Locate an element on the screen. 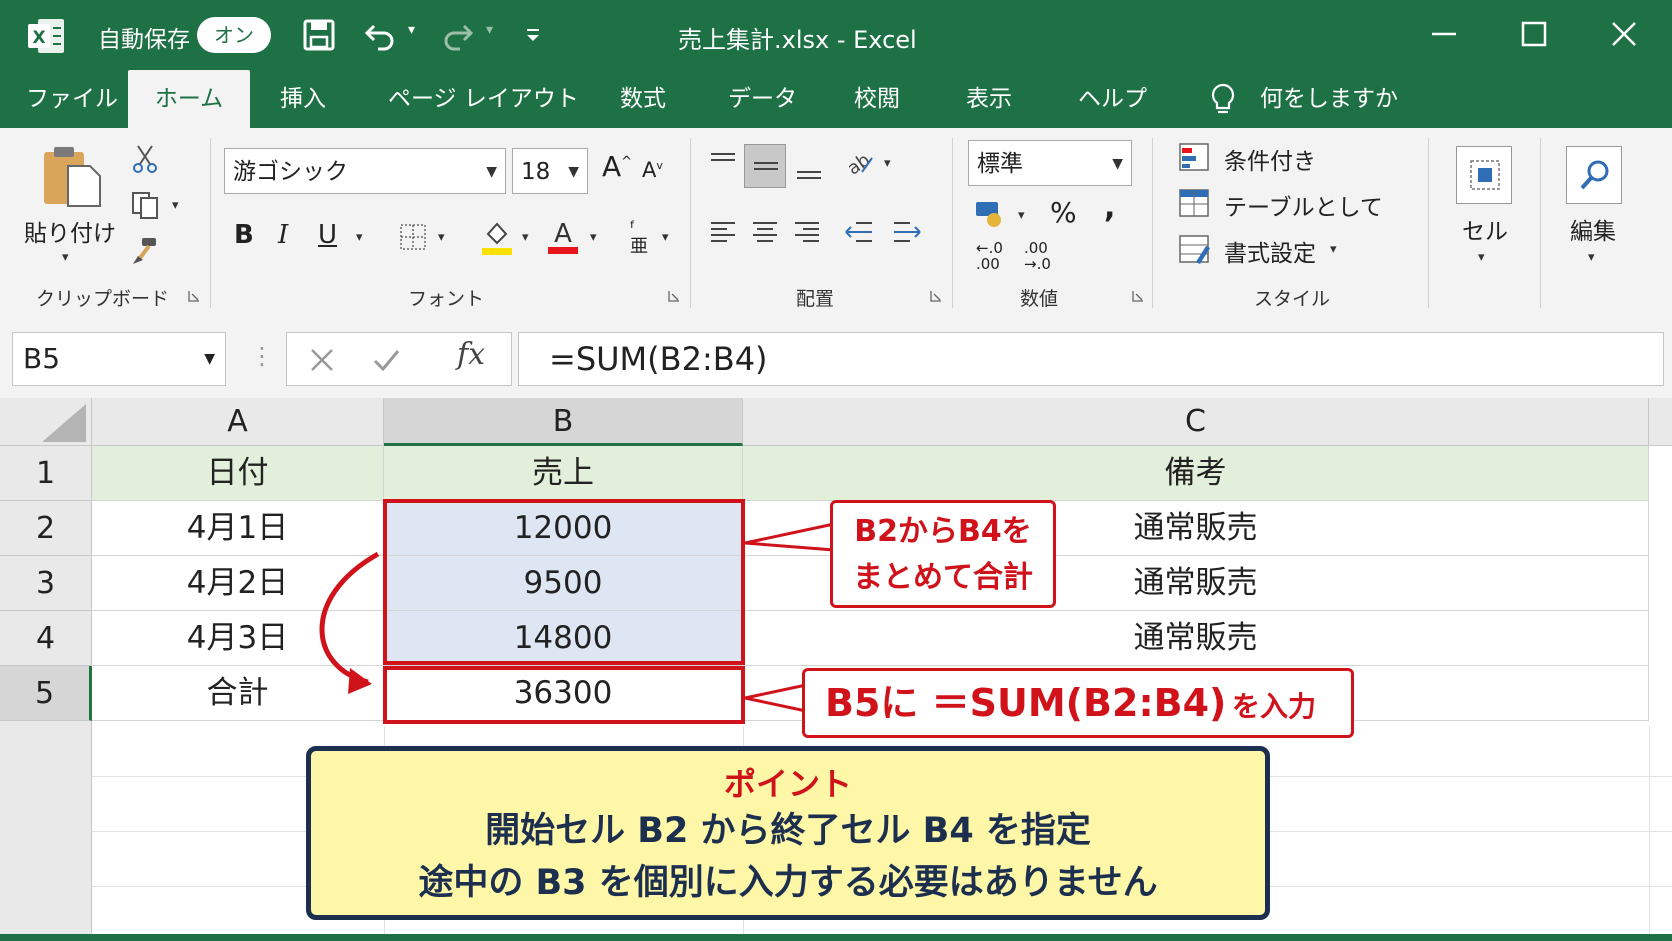 This screenshot has width=1672, height=941. tab-review: 校閲 is located at coordinates (877, 99).